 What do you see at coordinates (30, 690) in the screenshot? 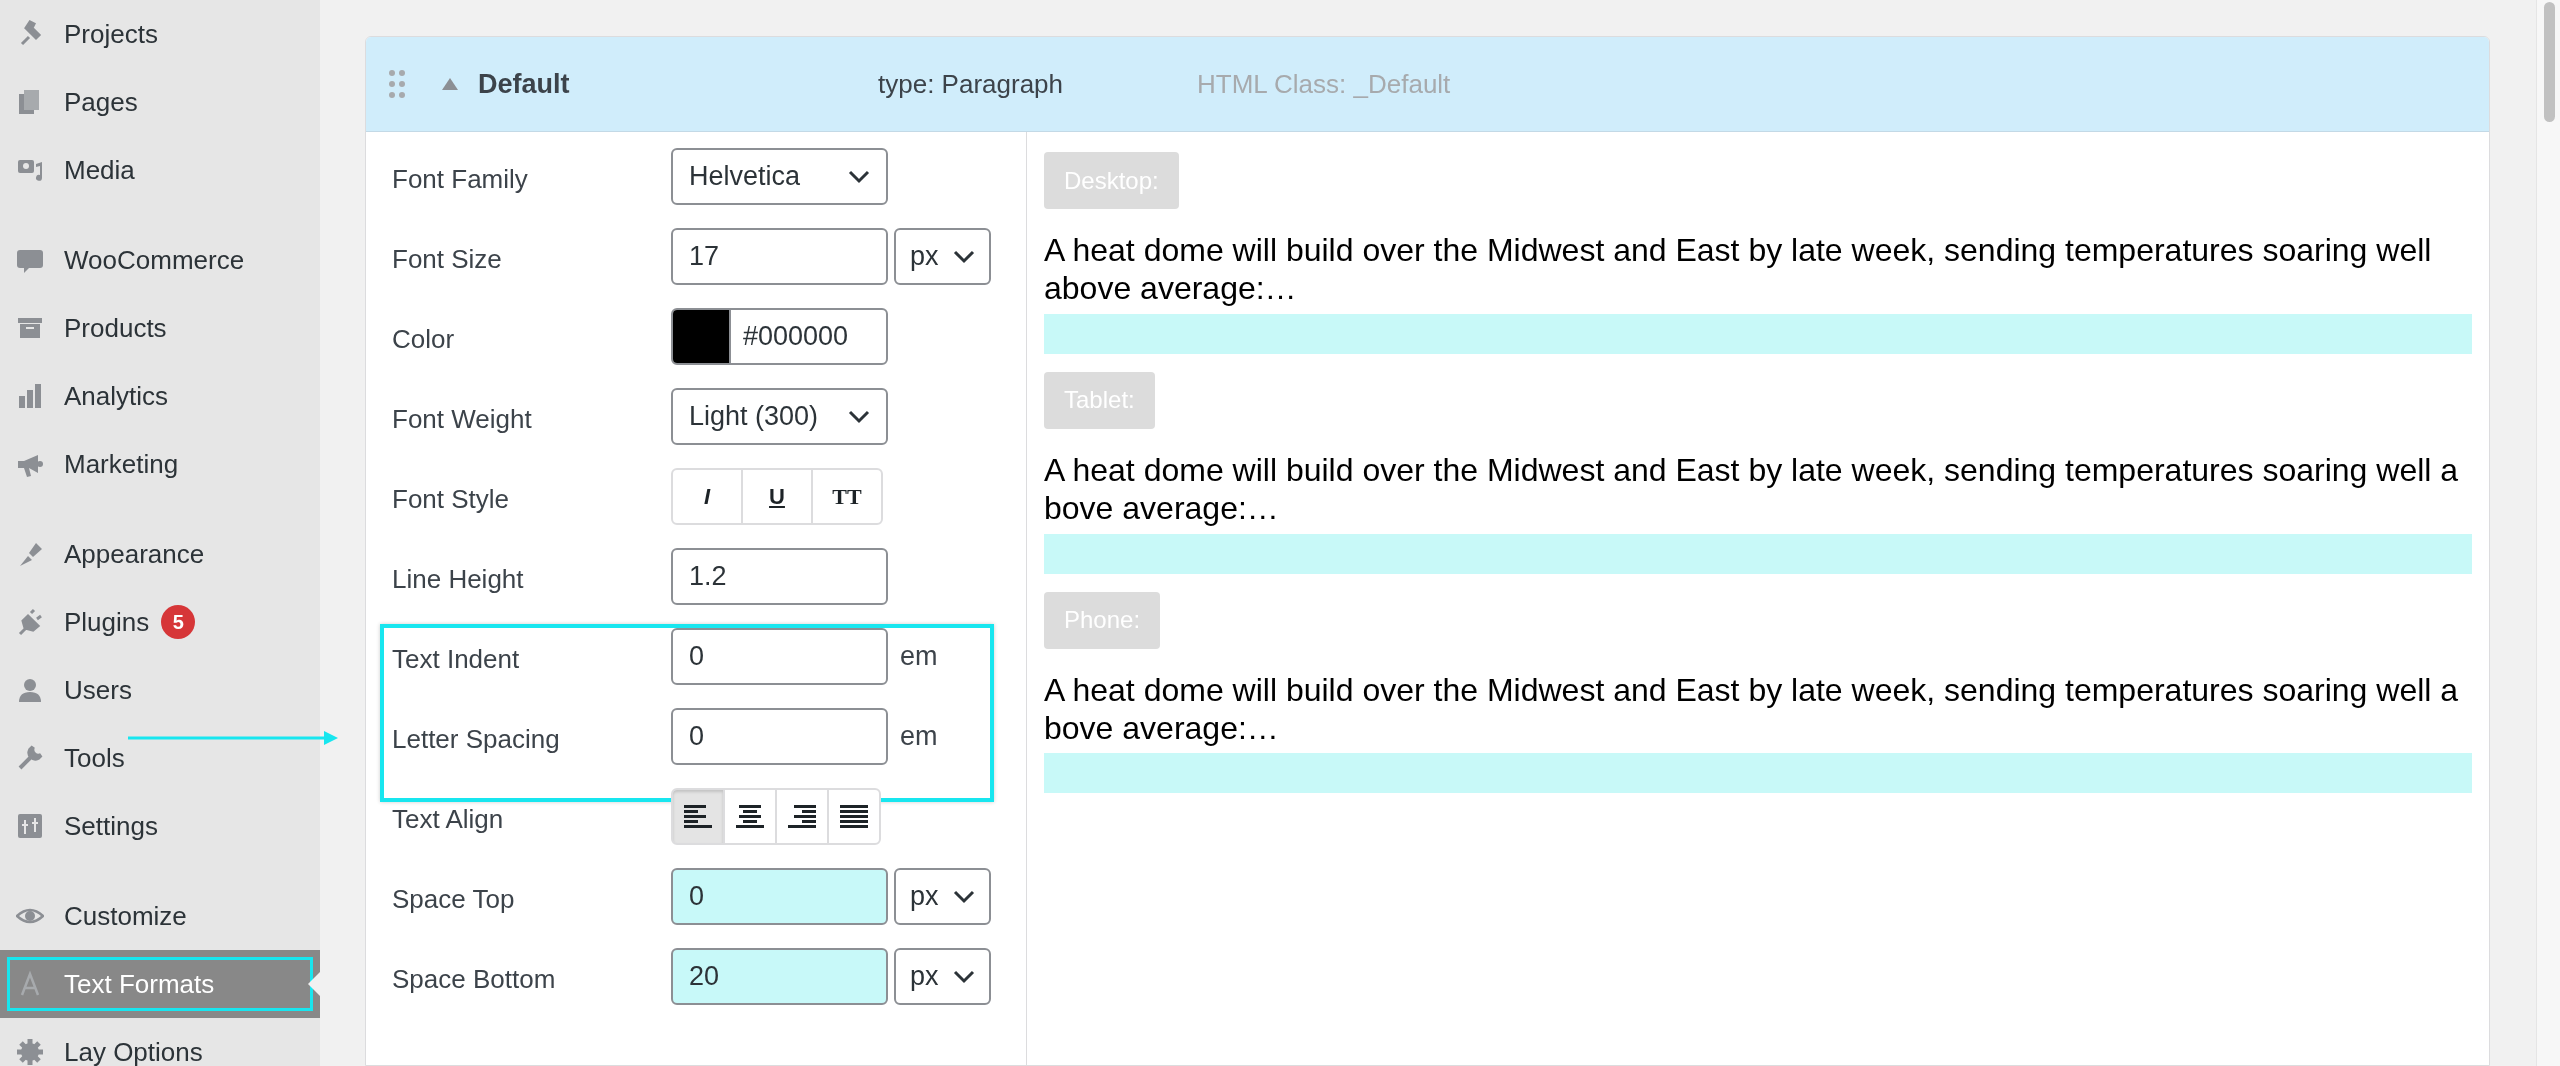
I see `user-icon` at bounding box center [30, 690].